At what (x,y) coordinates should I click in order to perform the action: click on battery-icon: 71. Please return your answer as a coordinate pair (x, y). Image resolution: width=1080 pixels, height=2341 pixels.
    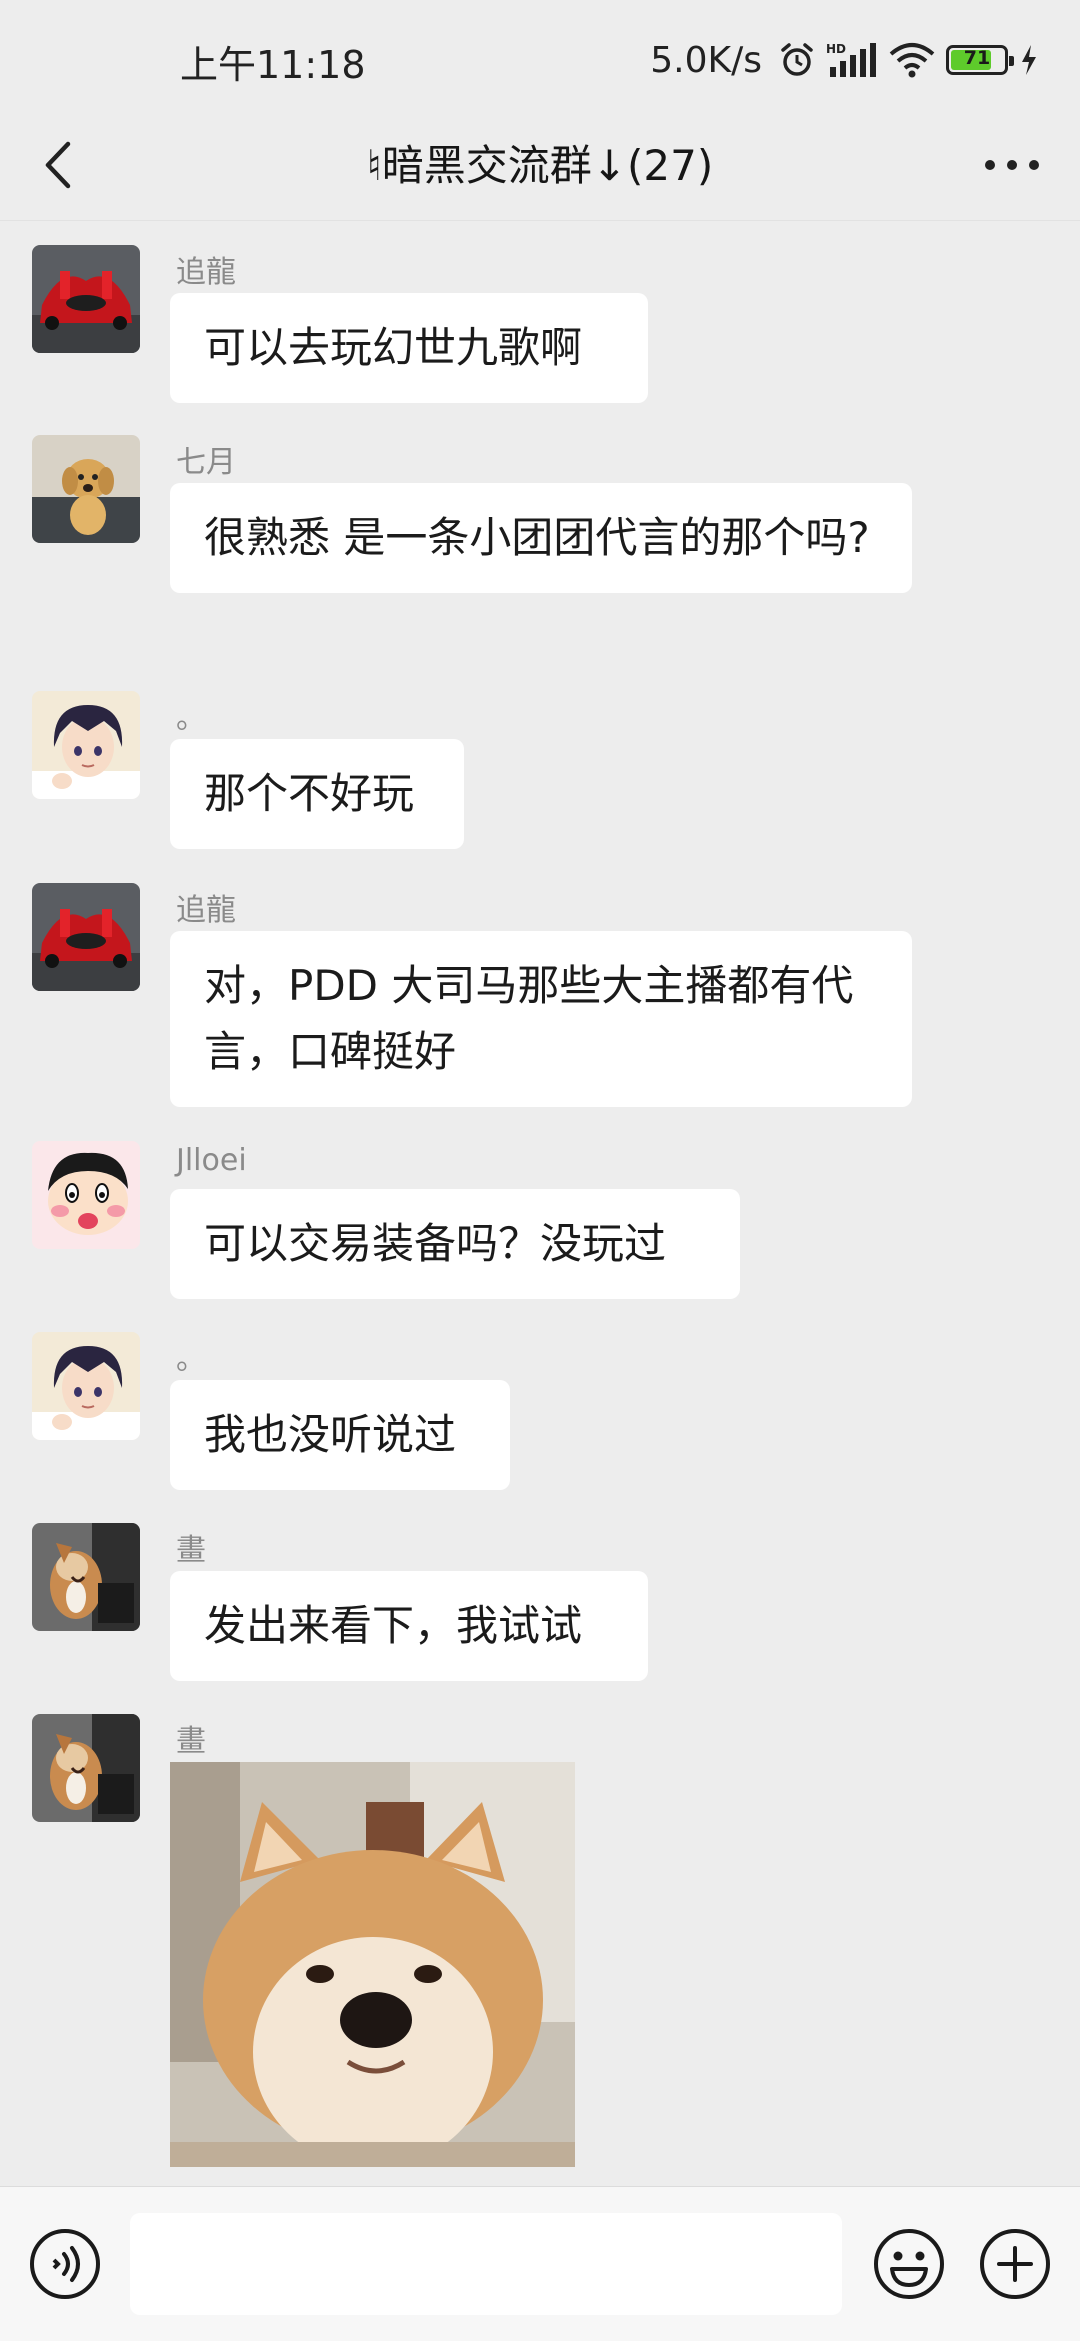
    Looking at the image, I should click on (980, 60).